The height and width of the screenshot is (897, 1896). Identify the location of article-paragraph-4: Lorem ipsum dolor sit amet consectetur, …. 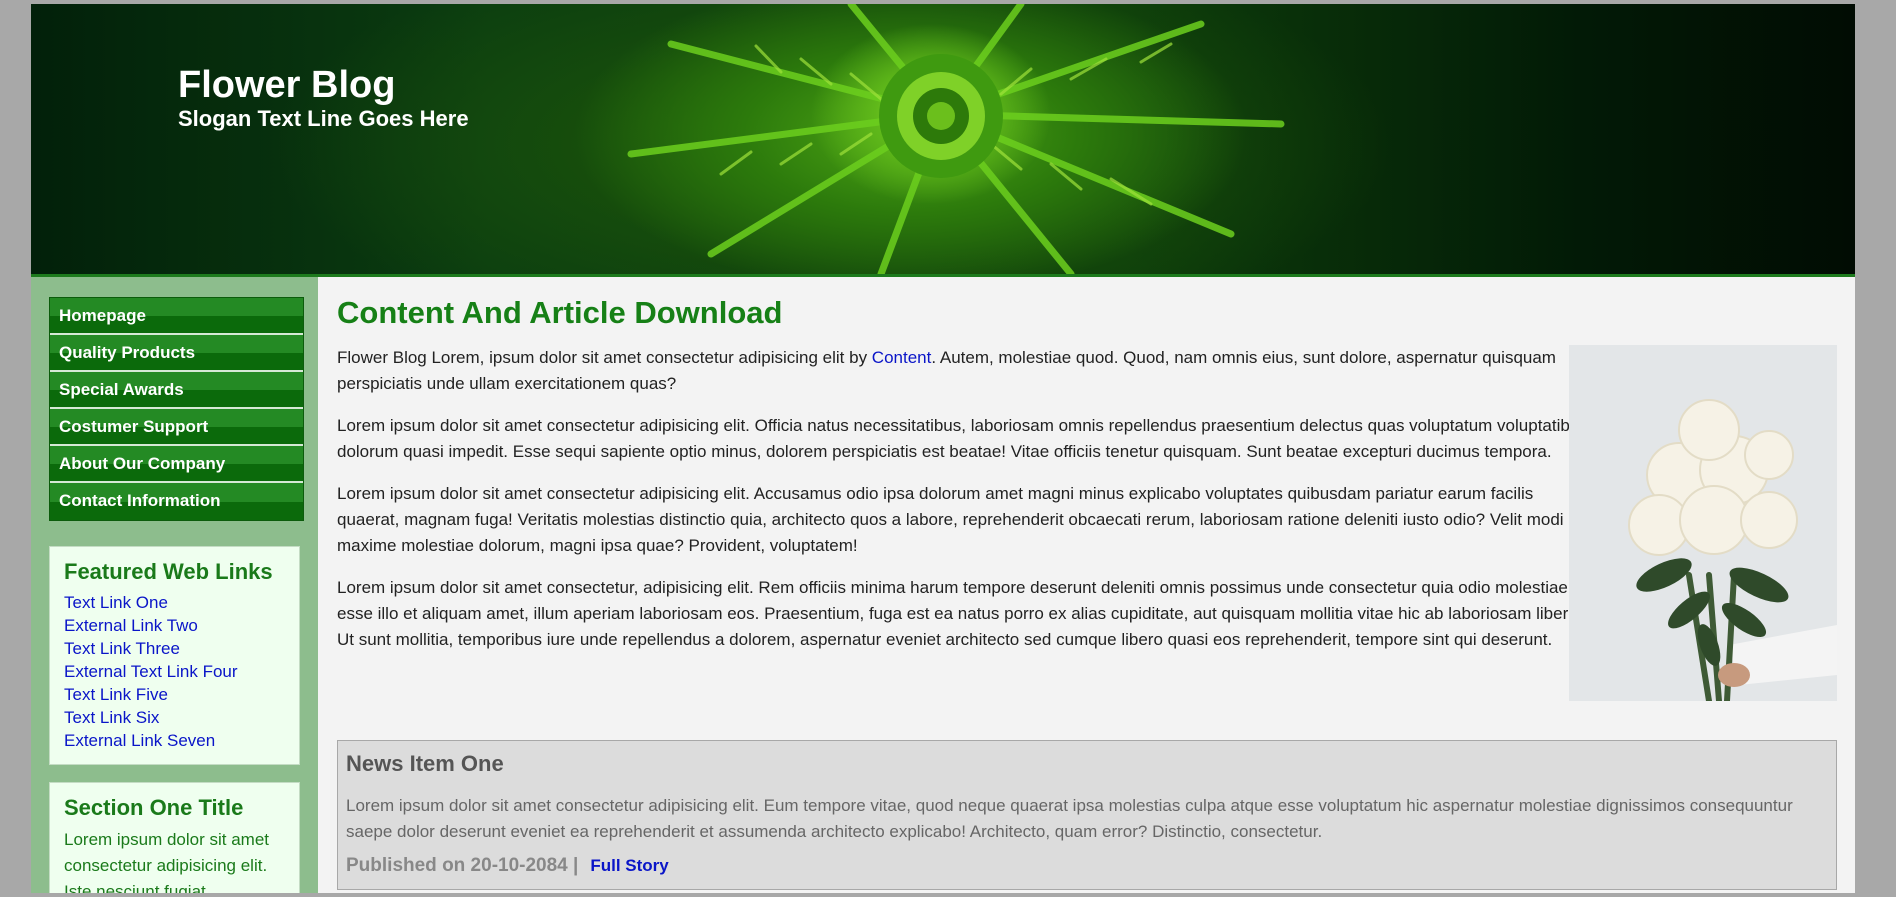
(962, 613).